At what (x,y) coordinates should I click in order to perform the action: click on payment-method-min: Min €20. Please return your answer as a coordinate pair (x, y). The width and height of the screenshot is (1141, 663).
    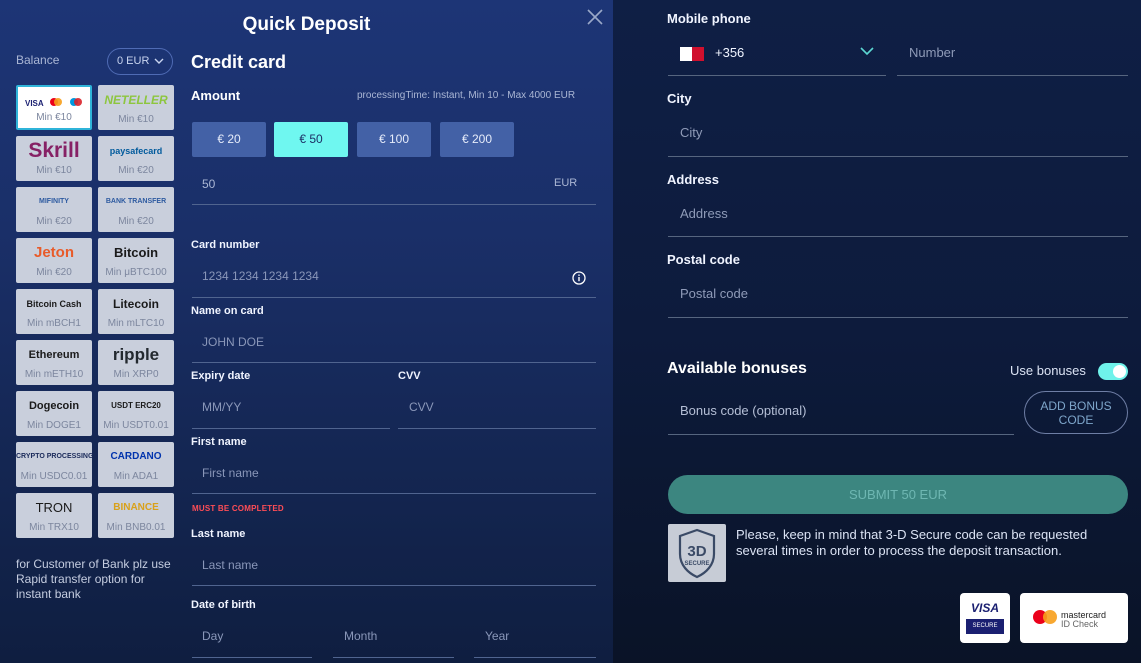
    Looking at the image, I should click on (54, 221).